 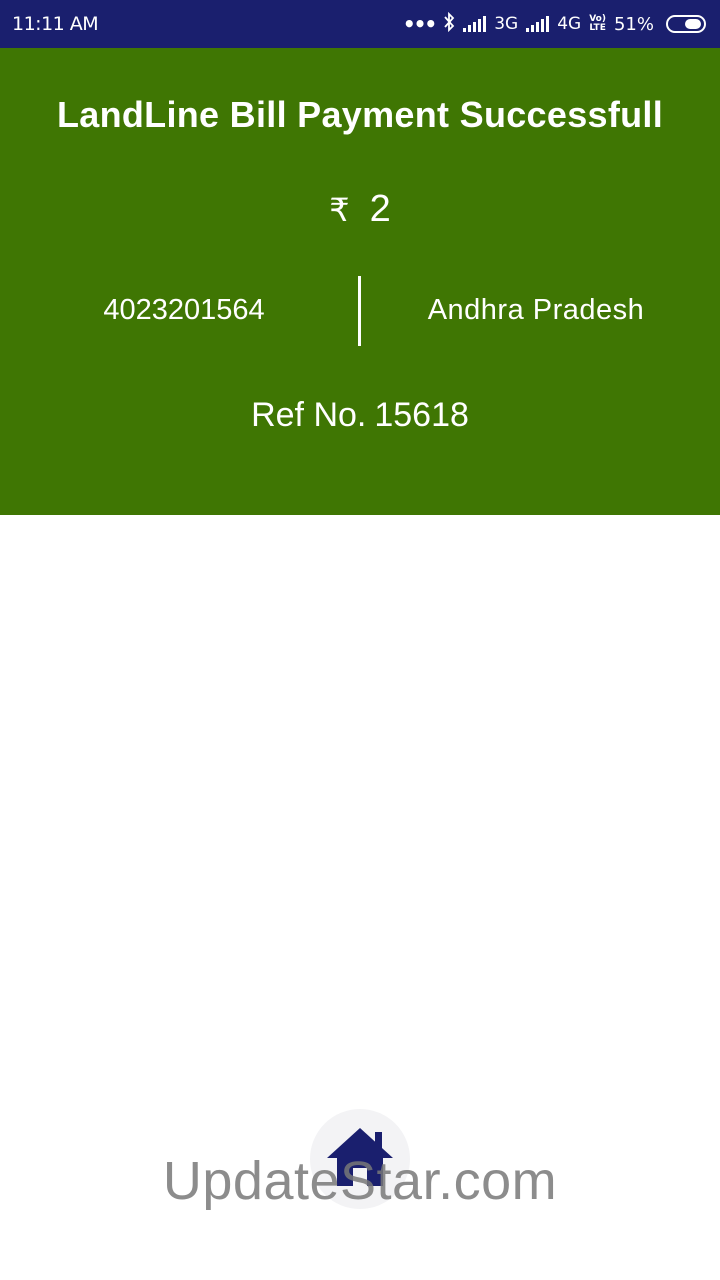 What do you see at coordinates (554, 24) in the screenshot?
I see `status-icons: ••• 3G 4G Vo) LTE 51%` at bounding box center [554, 24].